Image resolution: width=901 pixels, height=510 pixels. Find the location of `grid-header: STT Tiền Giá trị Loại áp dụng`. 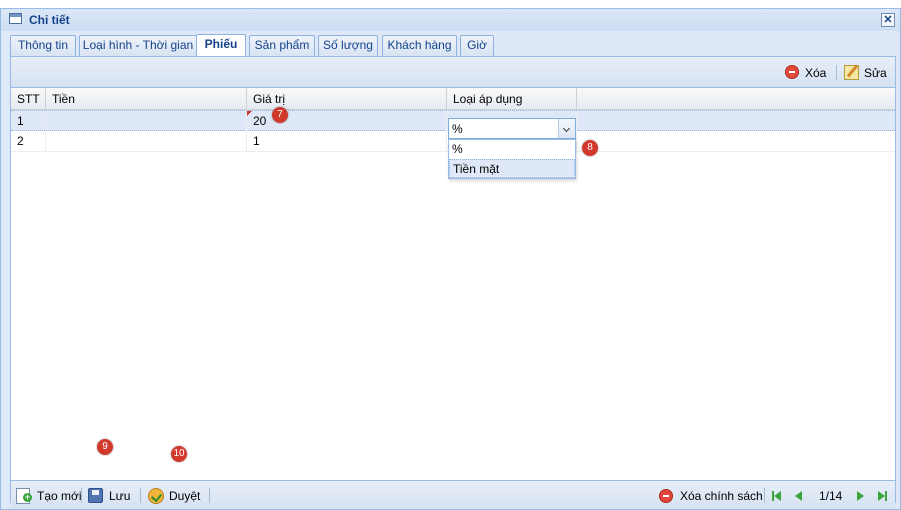

grid-header: STT Tiền Giá trị Loại áp dụng is located at coordinates (453, 99).